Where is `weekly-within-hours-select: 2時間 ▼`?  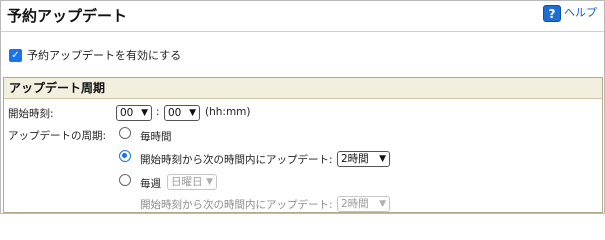 weekly-within-hours-select: 2時間 ▼ is located at coordinates (363, 204).